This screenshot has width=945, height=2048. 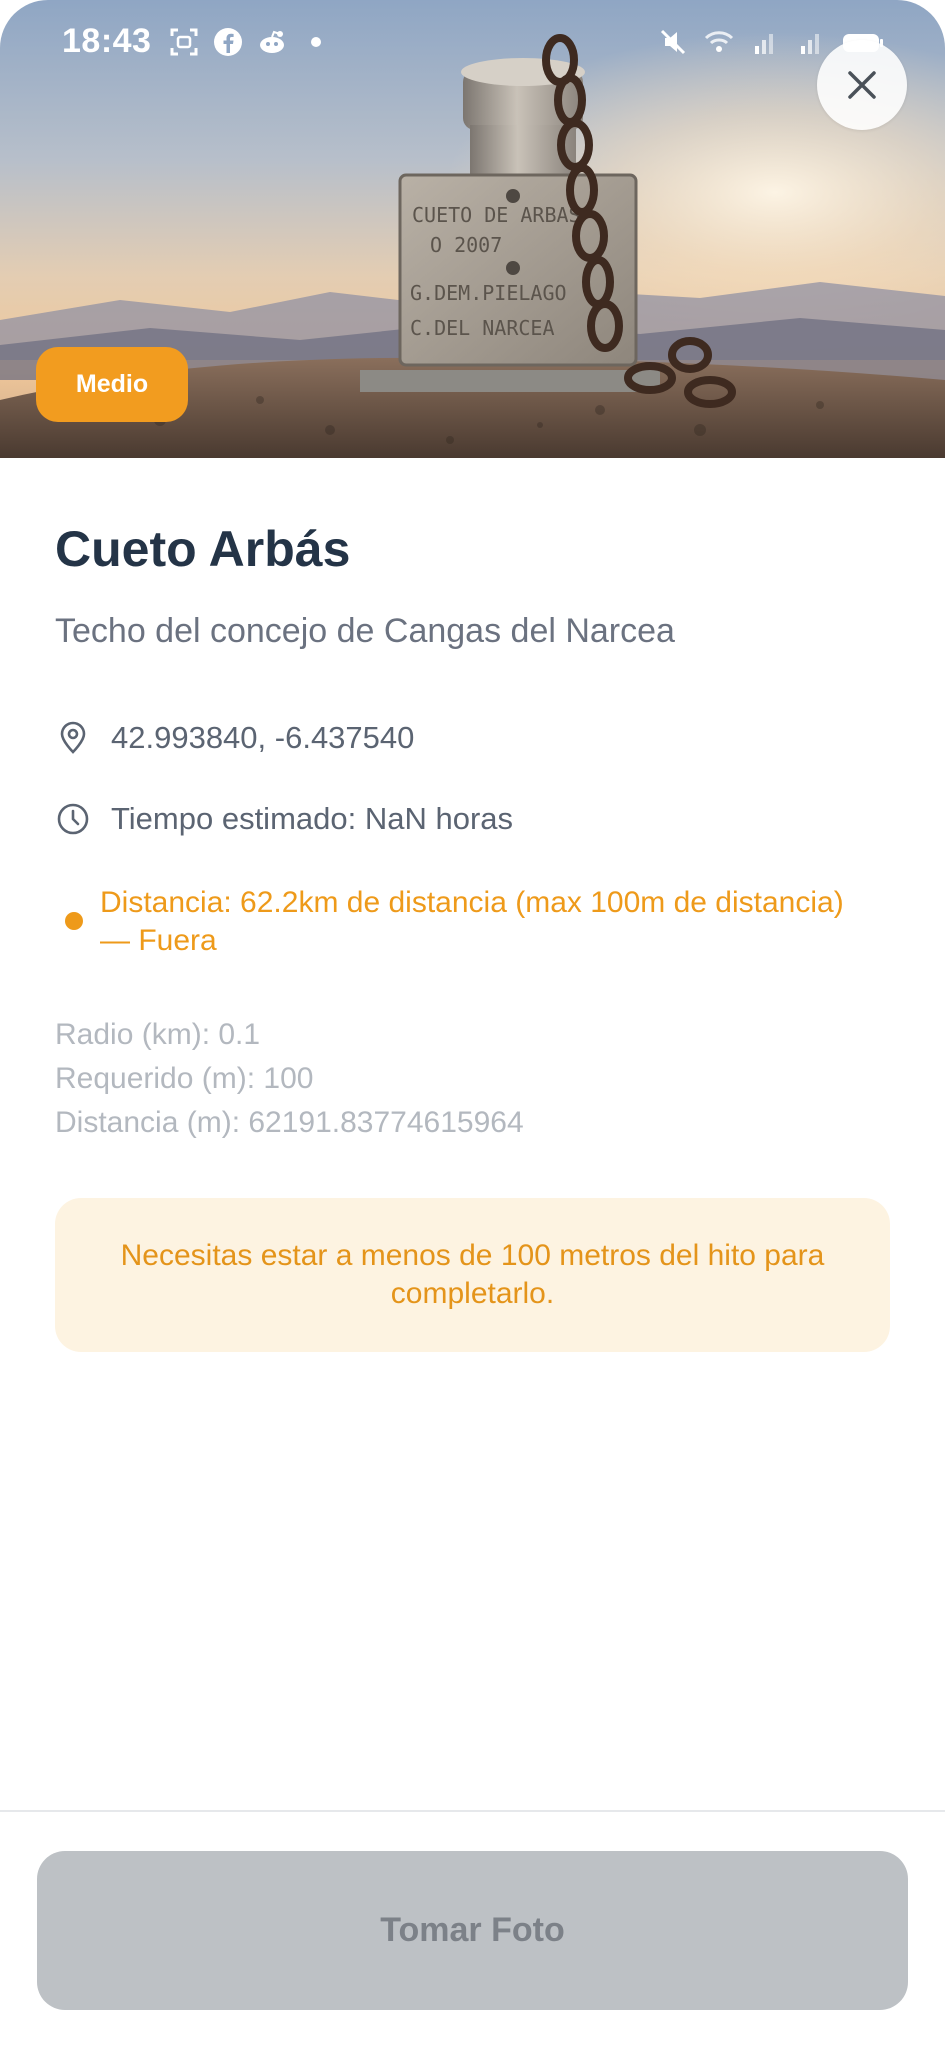 I want to click on close-button, so click(x=862, y=85).